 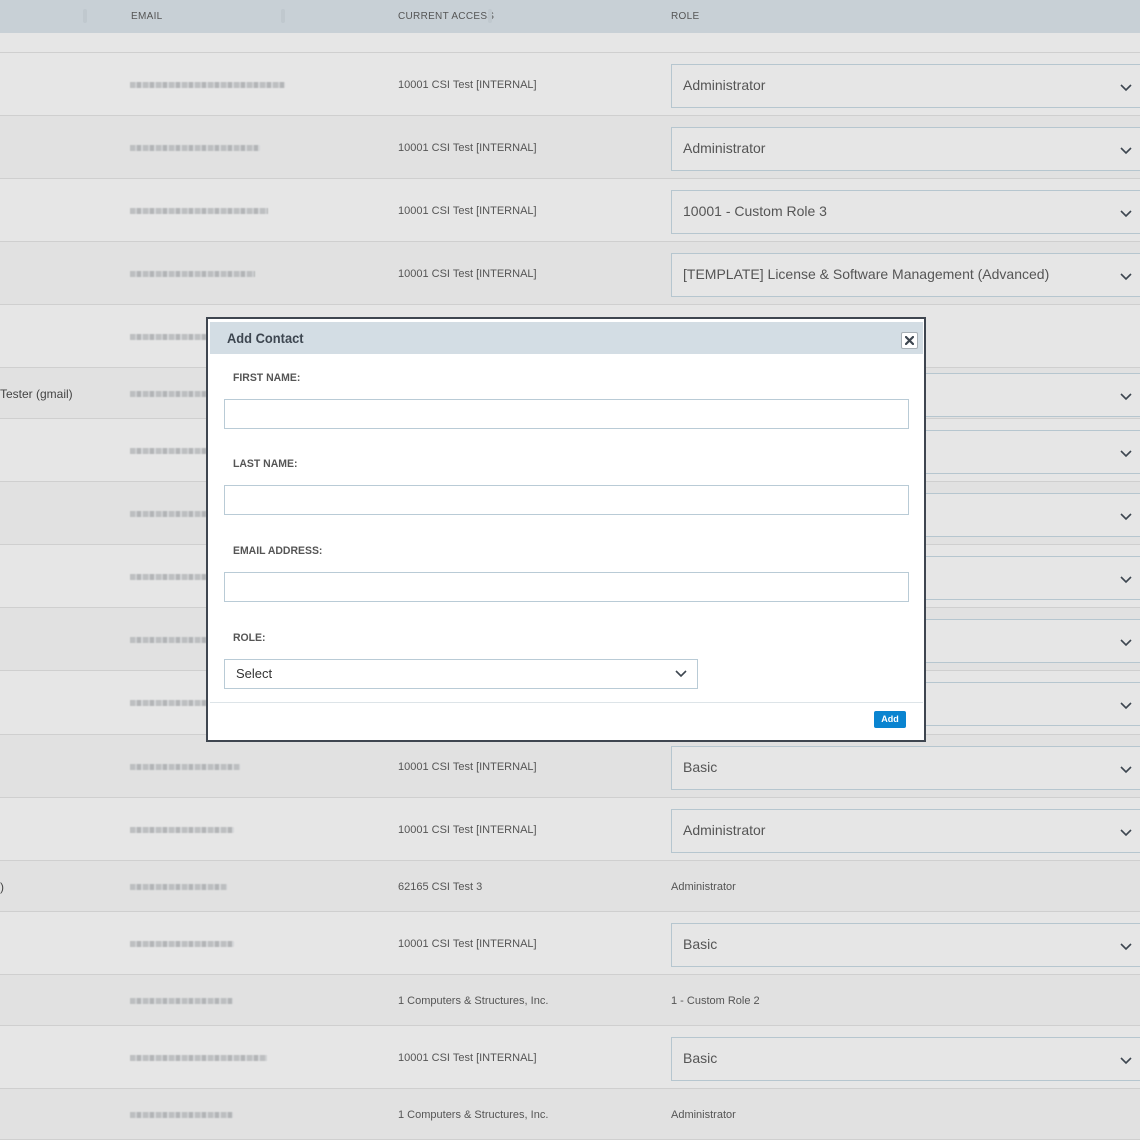 What do you see at coordinates (440, 887) in the screenshot?
I see `current-access: 62165 CSI Test 3` at bounding box center [440, 887].